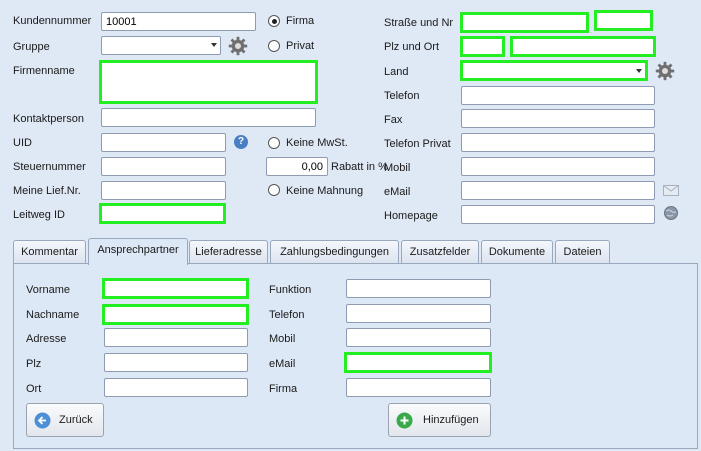 This screenshot has height=451, width=701. What do you see at coordinates (49, 167) in the screenshot?
I see `steuernummer-label: Steuernummer` at bounding box center [49, 167].